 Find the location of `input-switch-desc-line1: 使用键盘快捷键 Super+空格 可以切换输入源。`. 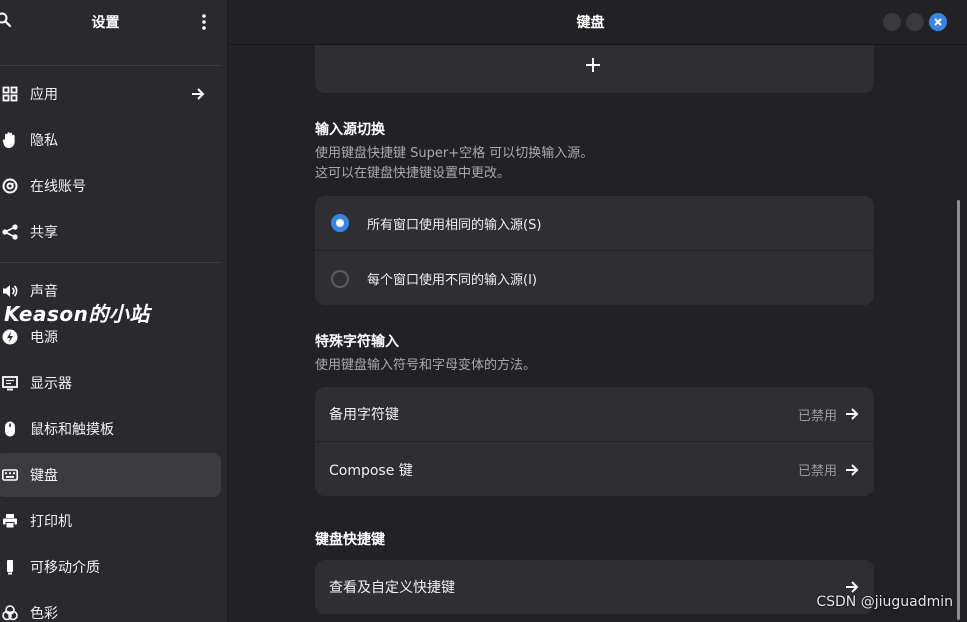

input-switch-desc-line1: 使用键盘快捷键 Super+空格 可以切换输入源。 is located at coordinates (454, 153).